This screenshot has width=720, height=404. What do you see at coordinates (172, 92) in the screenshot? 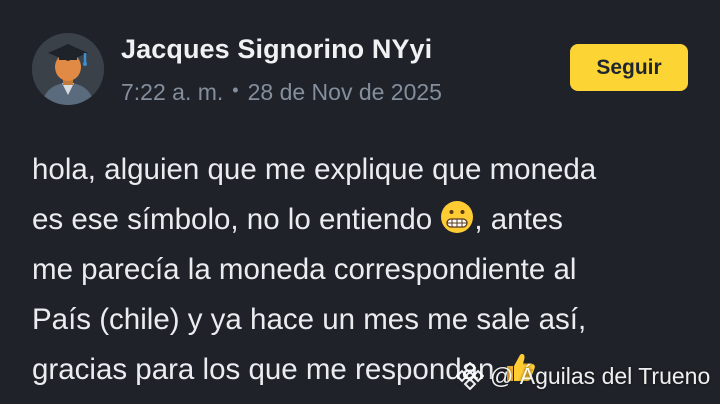
I see `post-time: 7:22 a. m.` at bounding box center [172, 92].